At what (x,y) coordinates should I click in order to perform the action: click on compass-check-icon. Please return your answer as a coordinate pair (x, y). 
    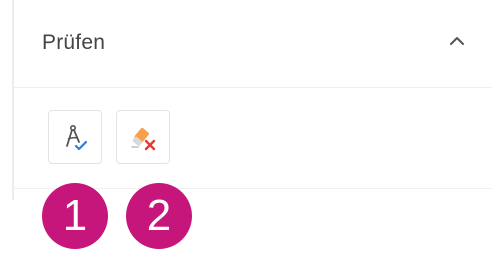
    Looking at the image, I should click on (77, 137).